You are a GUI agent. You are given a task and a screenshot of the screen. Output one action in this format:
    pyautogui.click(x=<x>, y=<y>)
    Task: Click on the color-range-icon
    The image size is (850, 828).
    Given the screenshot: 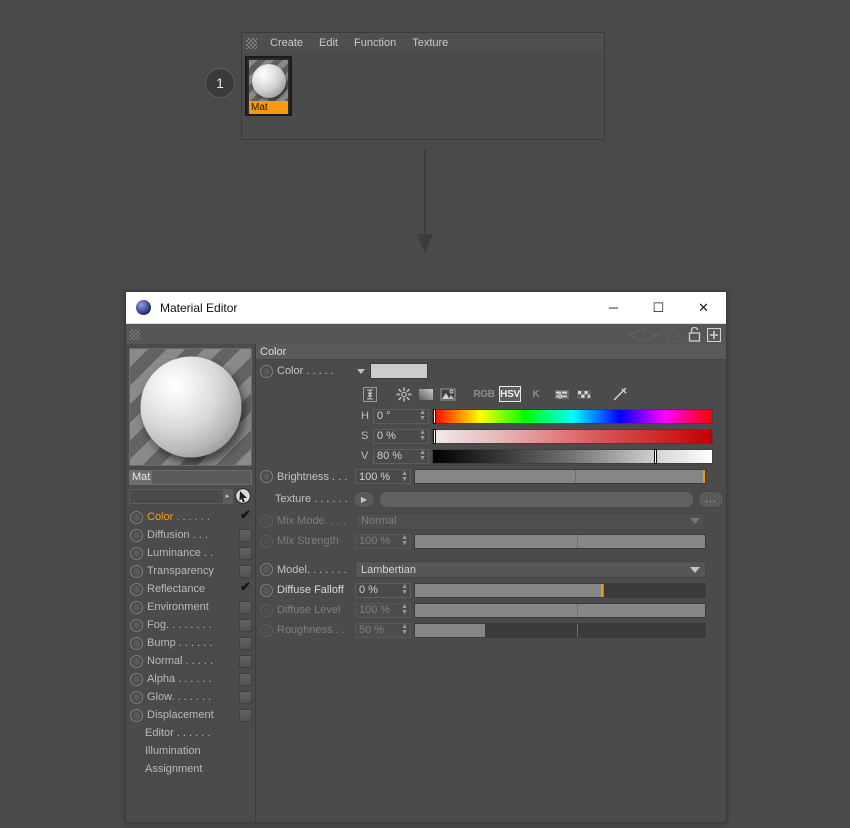 What is the action you would take?
    pyautogui.click(x=370, y=394)
    